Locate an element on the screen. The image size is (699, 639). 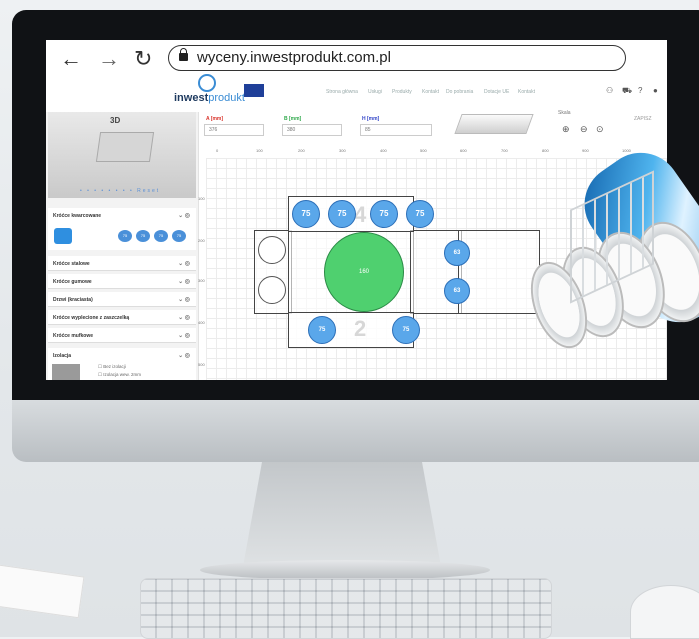
logo-bold: inwest is located at coordinates (191, 98).